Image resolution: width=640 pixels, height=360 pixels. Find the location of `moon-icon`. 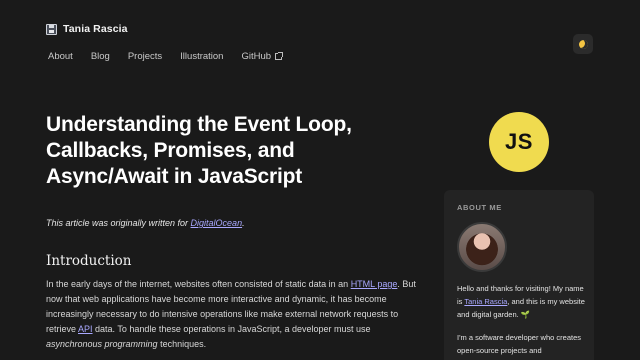

moon-icon is located at coordinates (583, 44).